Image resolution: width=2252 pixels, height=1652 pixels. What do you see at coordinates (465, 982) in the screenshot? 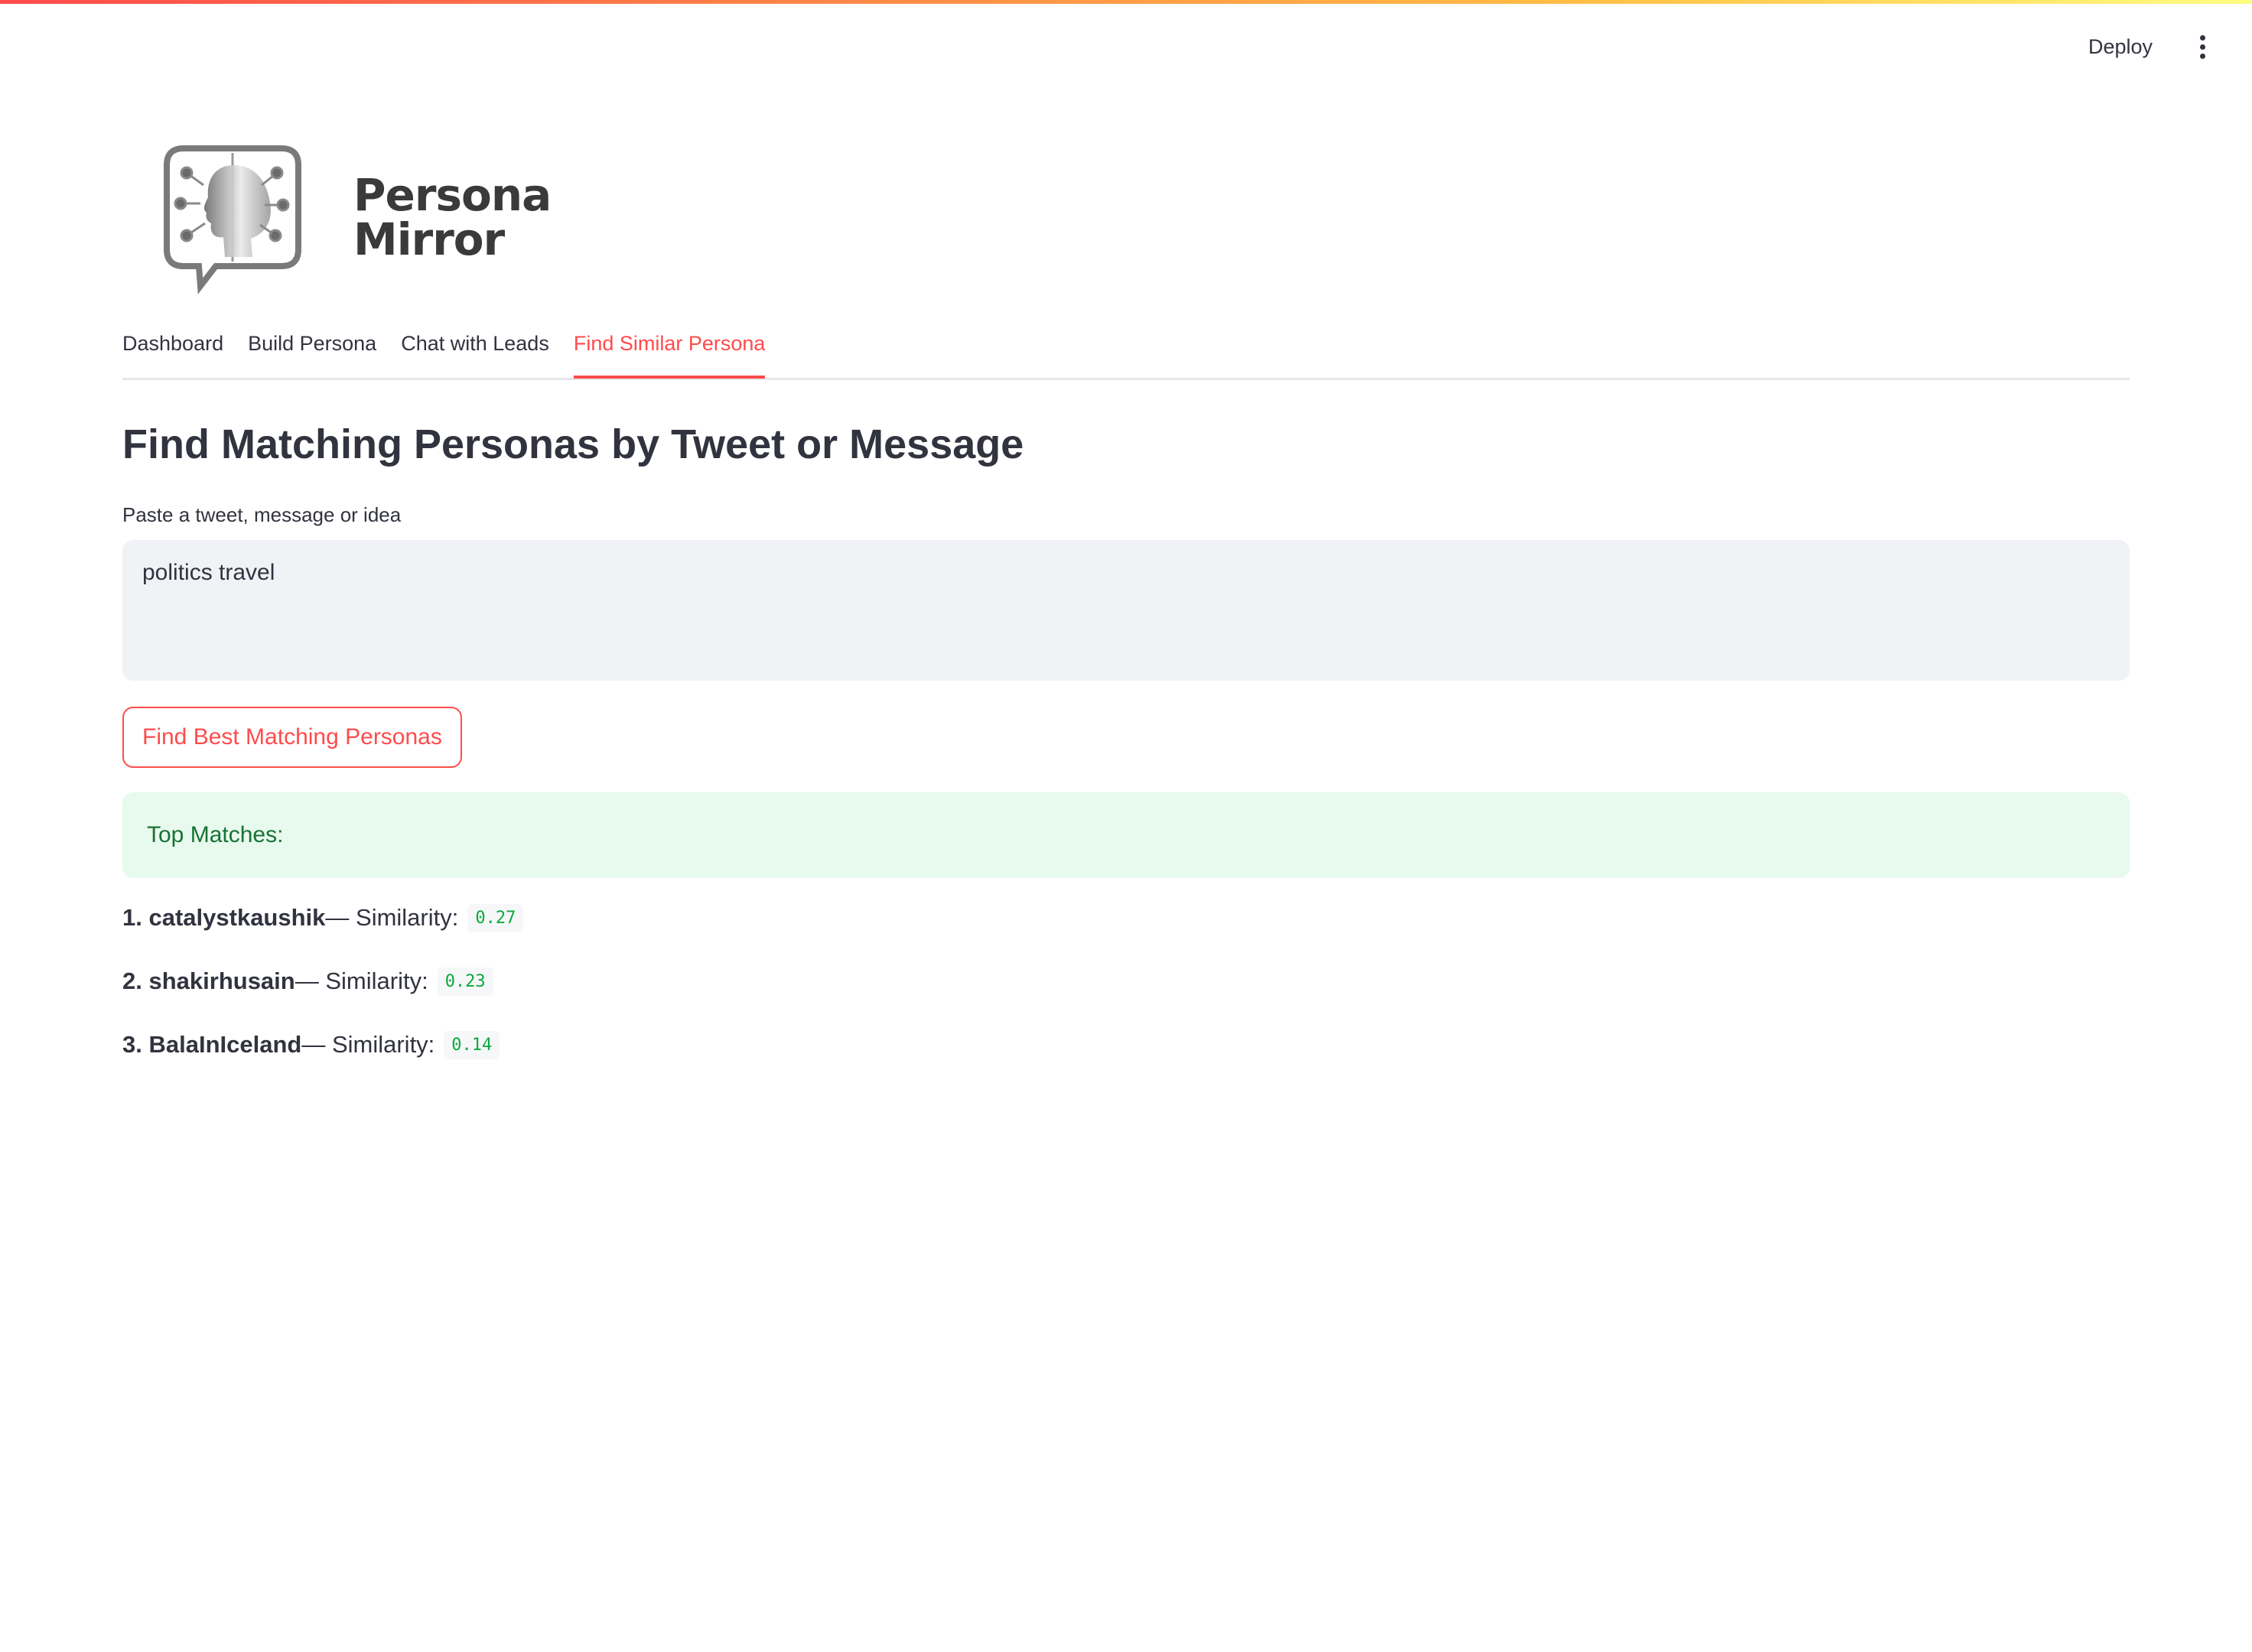
I see `similarity-score: 0.23` at bounding box center [465, 982].